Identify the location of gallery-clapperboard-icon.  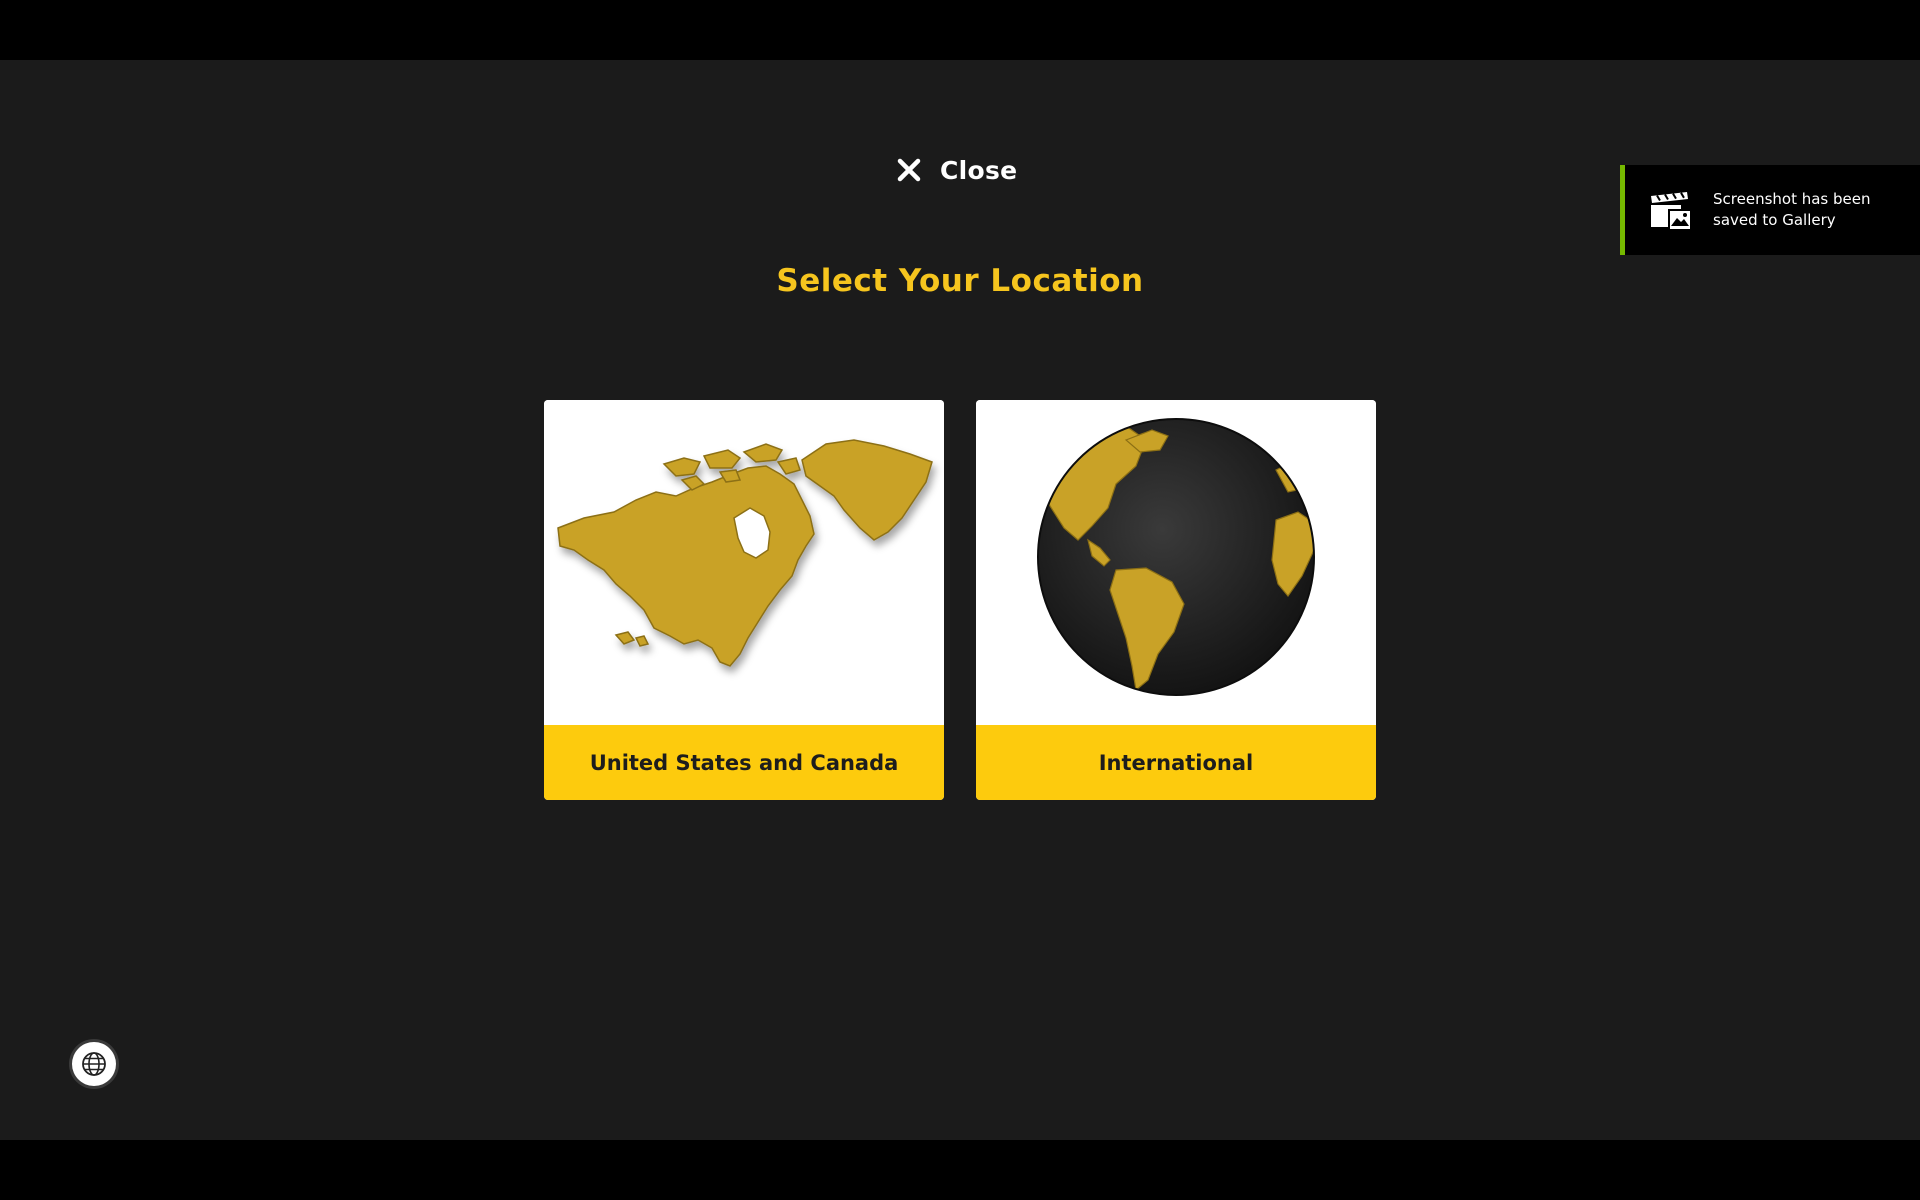
(1670, 210).